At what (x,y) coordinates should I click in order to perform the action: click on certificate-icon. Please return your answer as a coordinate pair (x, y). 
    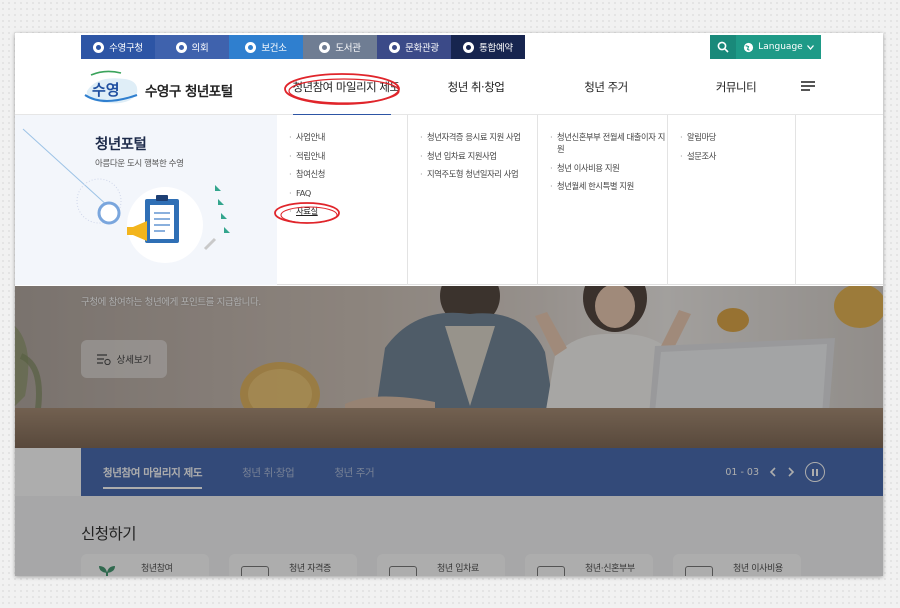
    Looking at the image, I should click on (255, 571).